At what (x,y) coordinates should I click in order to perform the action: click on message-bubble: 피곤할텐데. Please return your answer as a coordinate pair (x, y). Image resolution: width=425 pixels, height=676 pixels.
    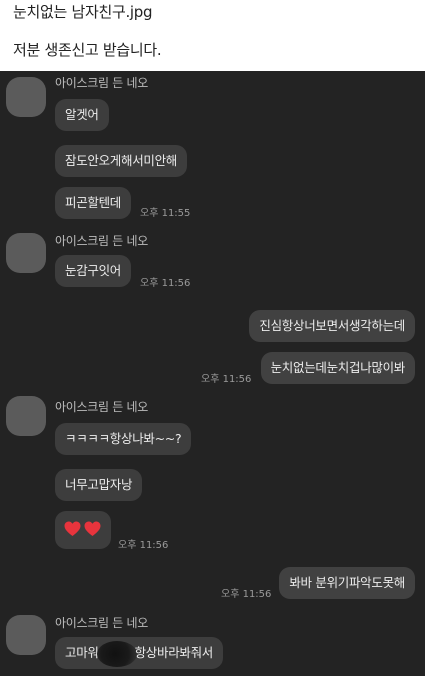
    Looking at the image, I should click on (93, 203).